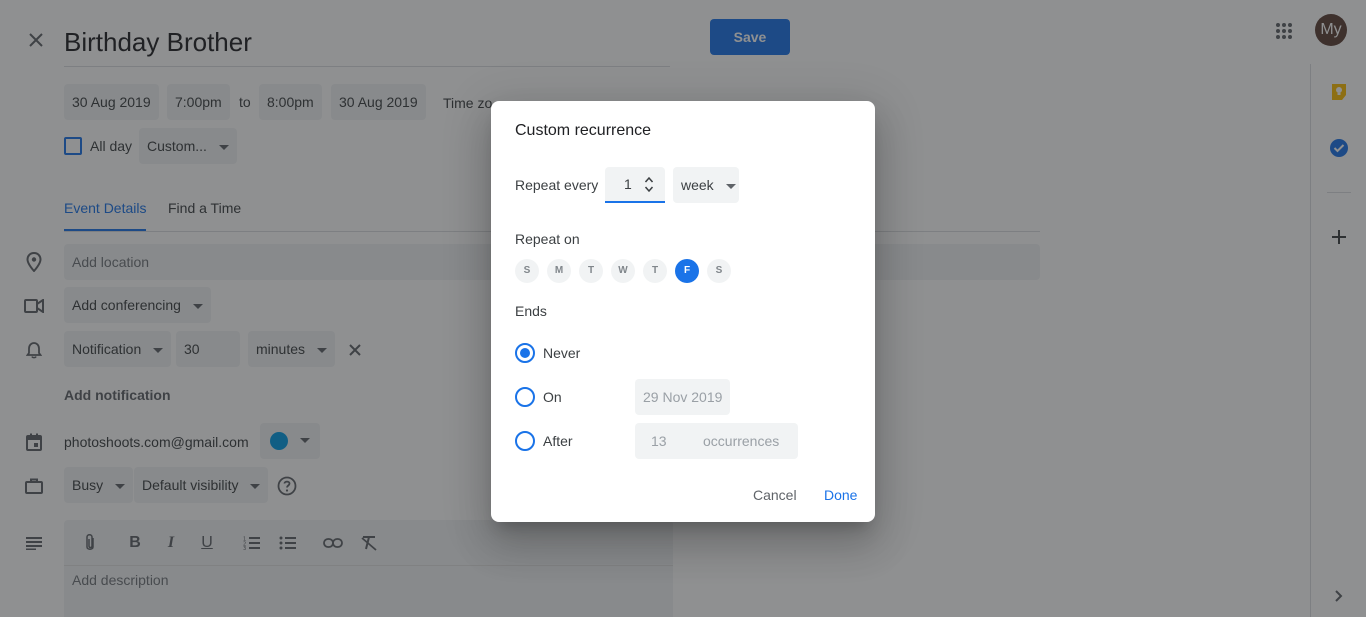 This screenshot has height=617, width=1366. What do you see at coordinates (557, 185) in the screenshot?
I see `repeat-every-label: Repeat every` at bounding box center [557, 185].